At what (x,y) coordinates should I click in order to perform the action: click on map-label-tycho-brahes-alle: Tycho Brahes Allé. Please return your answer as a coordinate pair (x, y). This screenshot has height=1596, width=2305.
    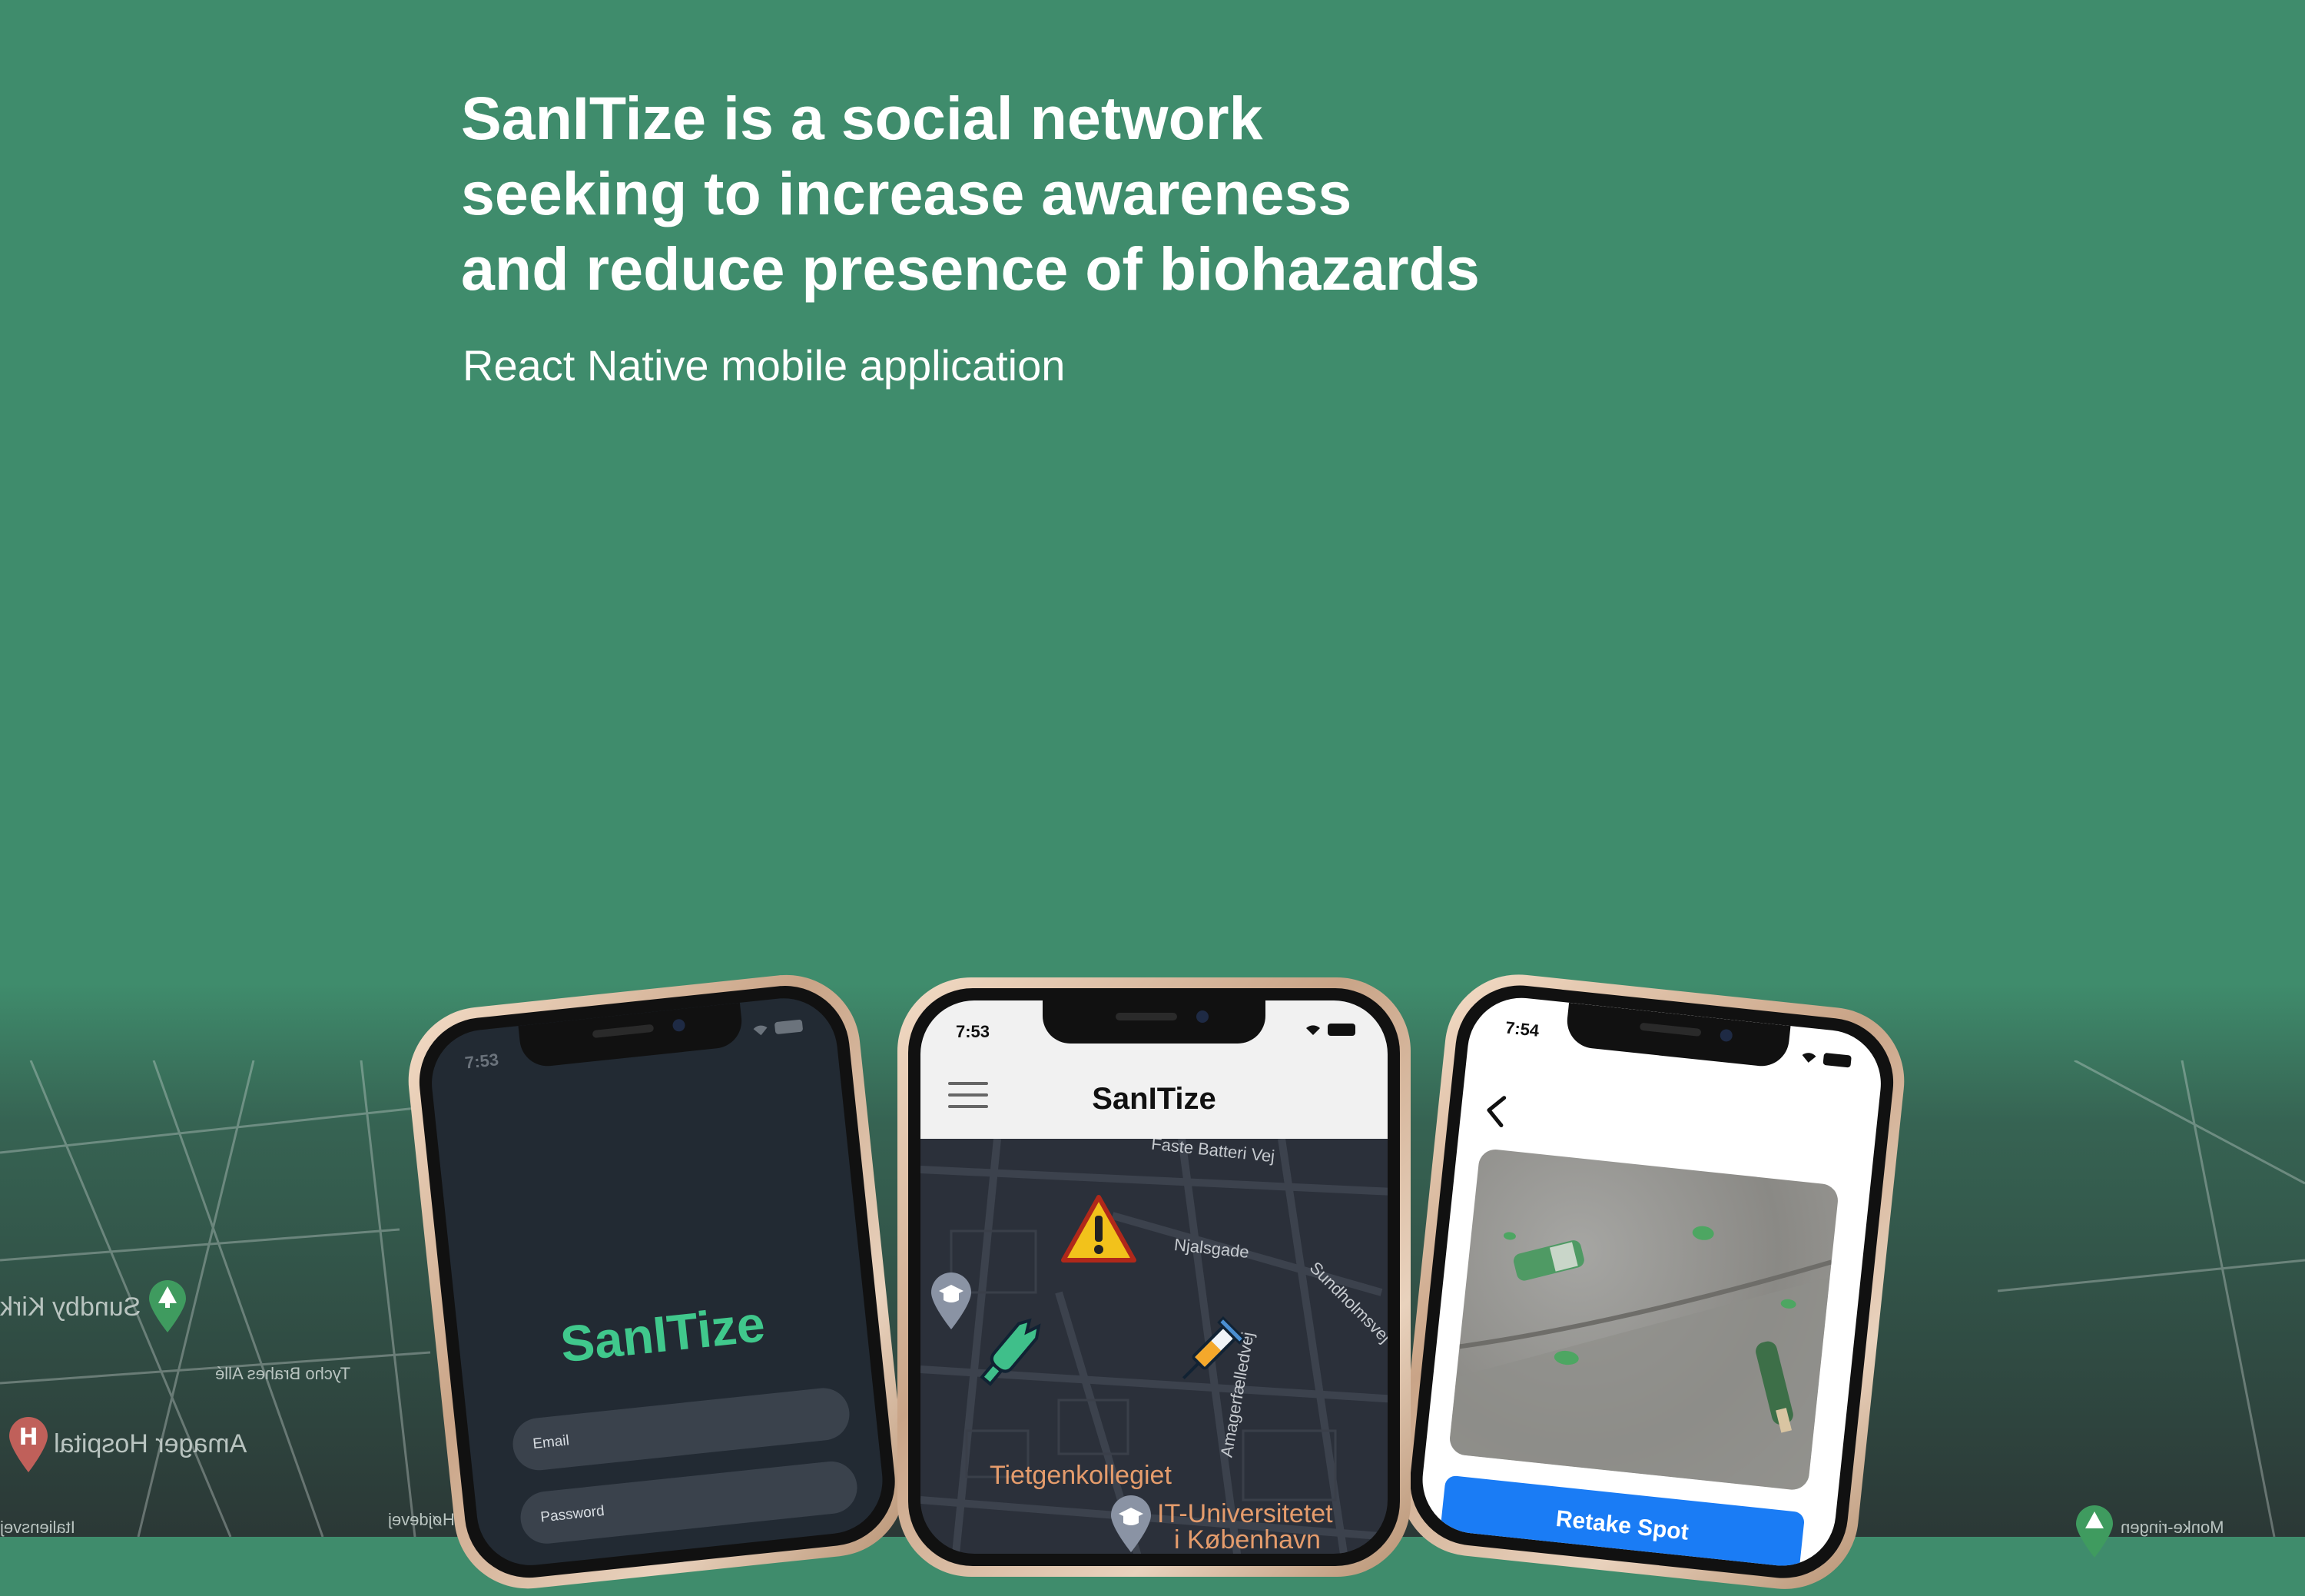
    Looking at the image, I should click on (283, 1373).